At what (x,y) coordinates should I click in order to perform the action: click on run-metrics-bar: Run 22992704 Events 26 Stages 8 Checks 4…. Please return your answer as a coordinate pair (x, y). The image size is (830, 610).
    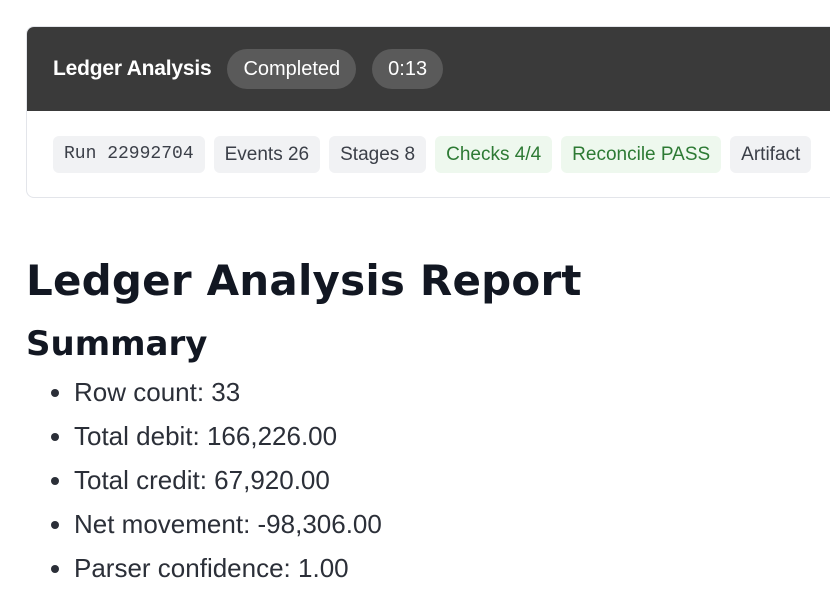
    Looking at the image, I should click on (428, 142).